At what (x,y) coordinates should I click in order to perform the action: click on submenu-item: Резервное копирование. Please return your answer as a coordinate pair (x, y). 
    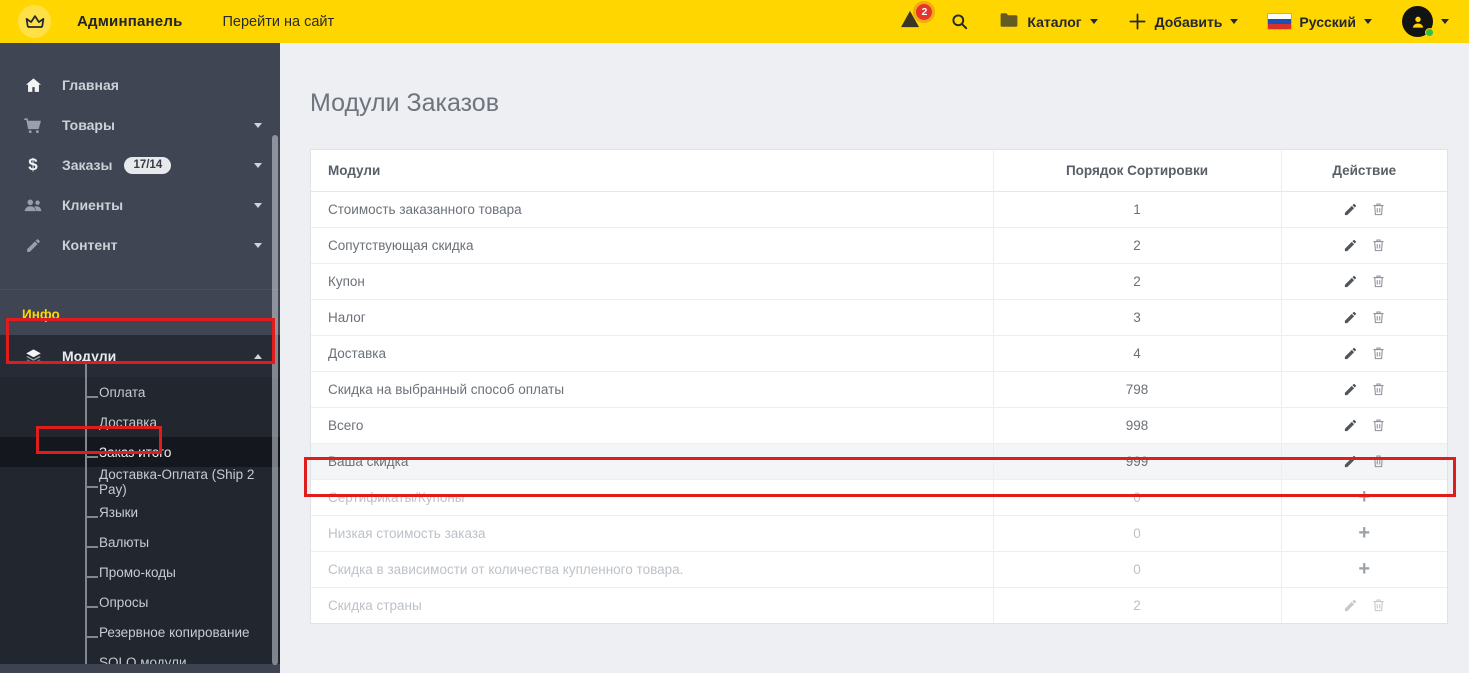
    Looking at the image, I should click on (140, 624).